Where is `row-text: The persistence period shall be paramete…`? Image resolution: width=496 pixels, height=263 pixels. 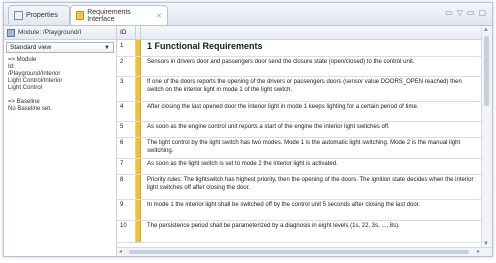 row-text: The persistence period shall be paramete… is located at coordinates (273, 226).